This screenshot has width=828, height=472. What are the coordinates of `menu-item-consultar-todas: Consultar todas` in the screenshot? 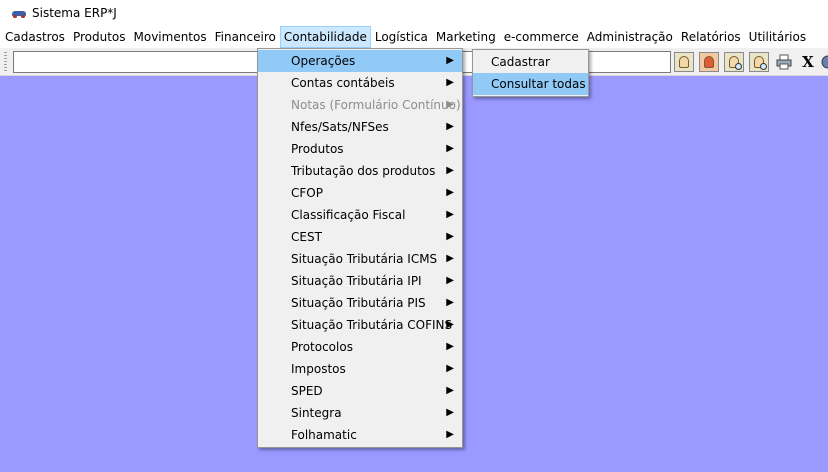 It's located at (530, 84).